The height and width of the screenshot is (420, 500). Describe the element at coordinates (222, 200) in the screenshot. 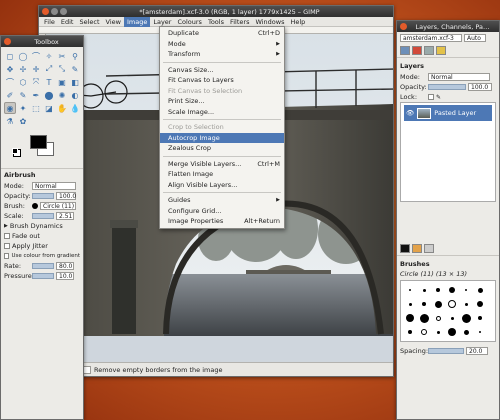

I see `menu-item-guides: Guides ▶` at that location.